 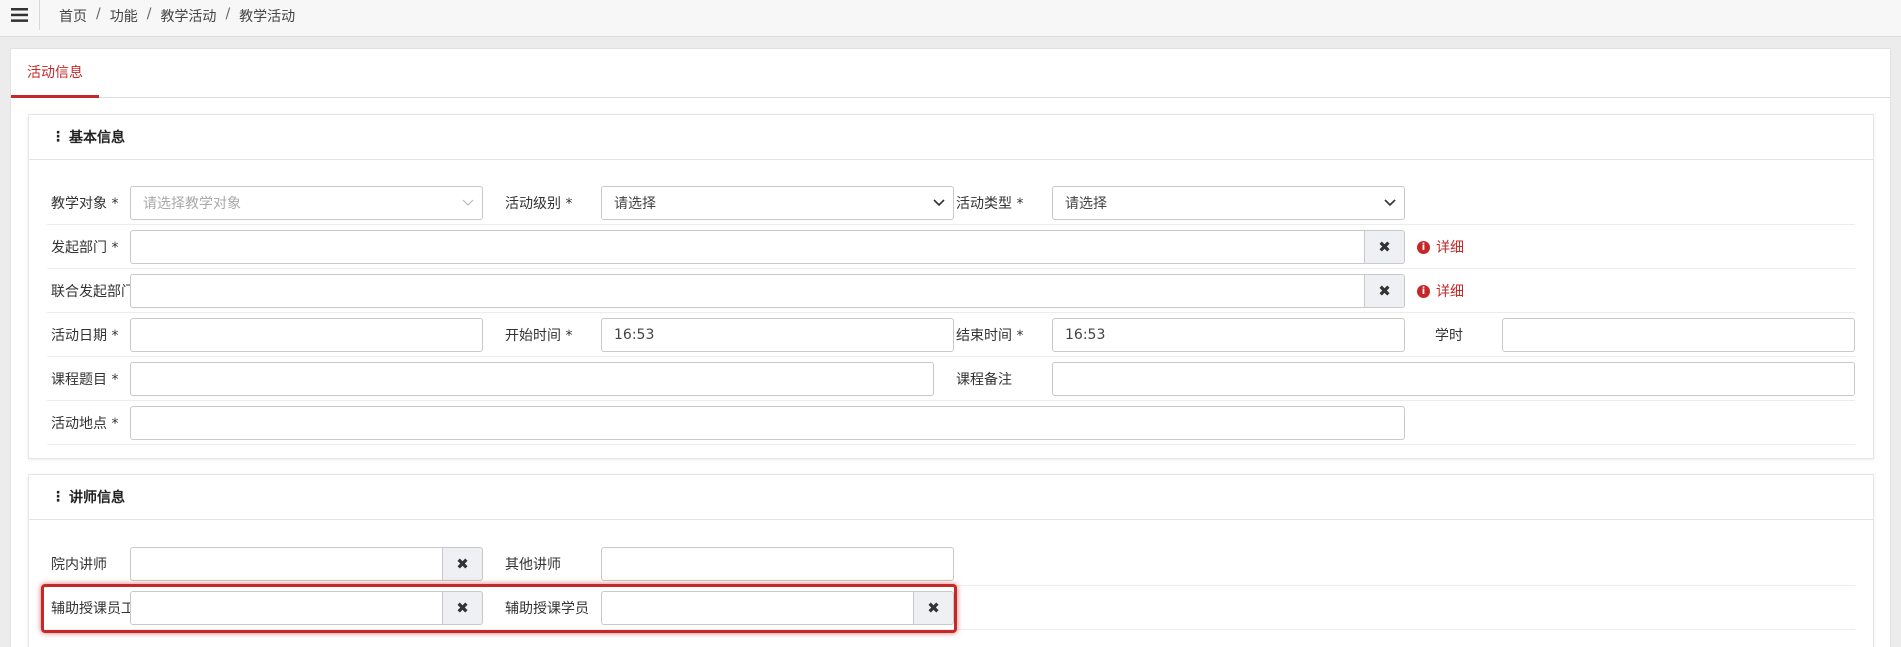 I want to click on internal-lecturer-input, so click(x=286, y=564).